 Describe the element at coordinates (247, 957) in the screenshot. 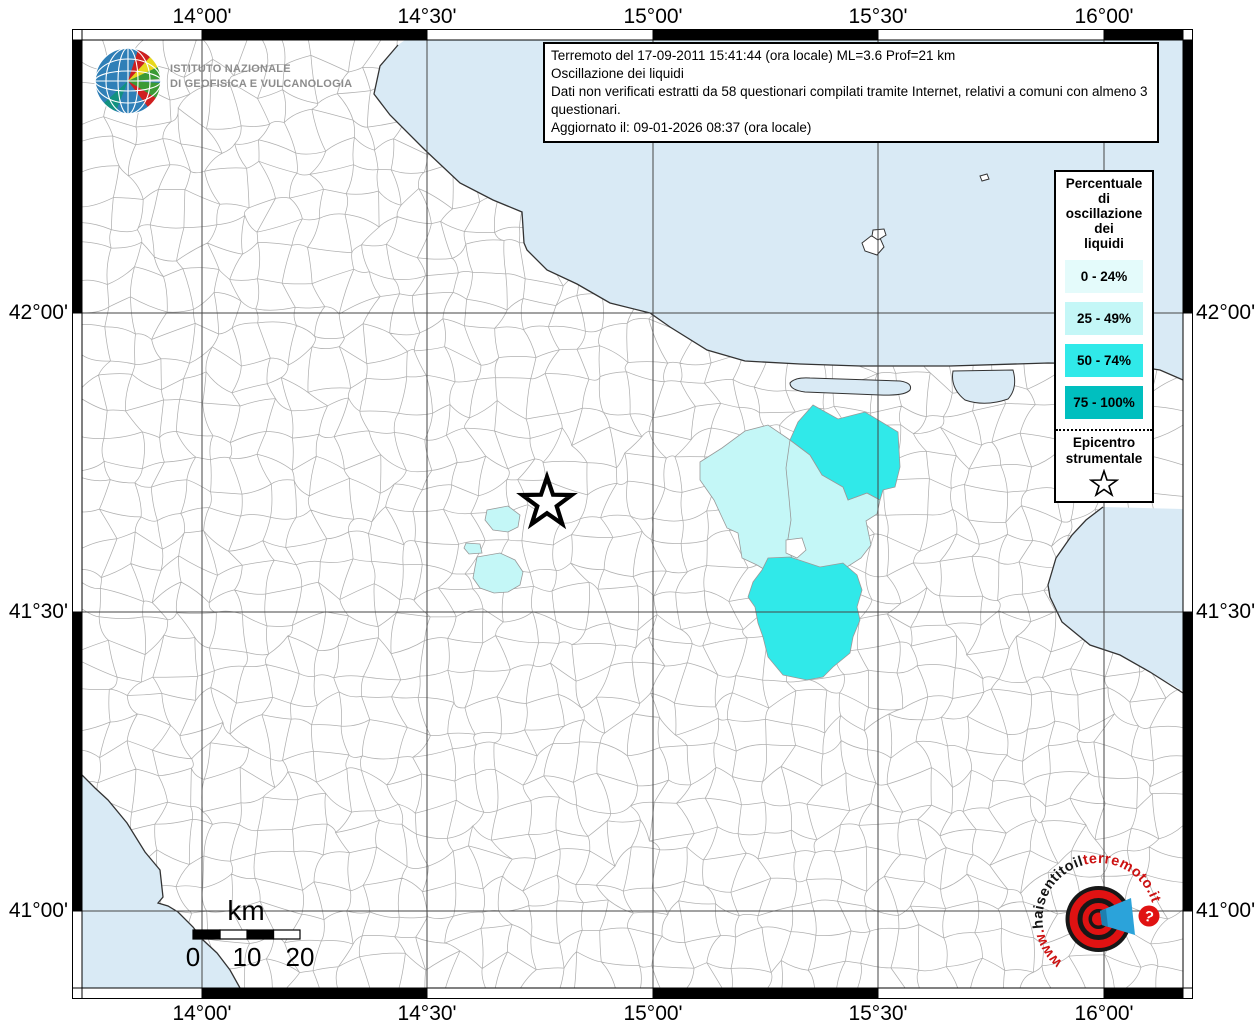

I see `scale-tick-10: 10` at that location.